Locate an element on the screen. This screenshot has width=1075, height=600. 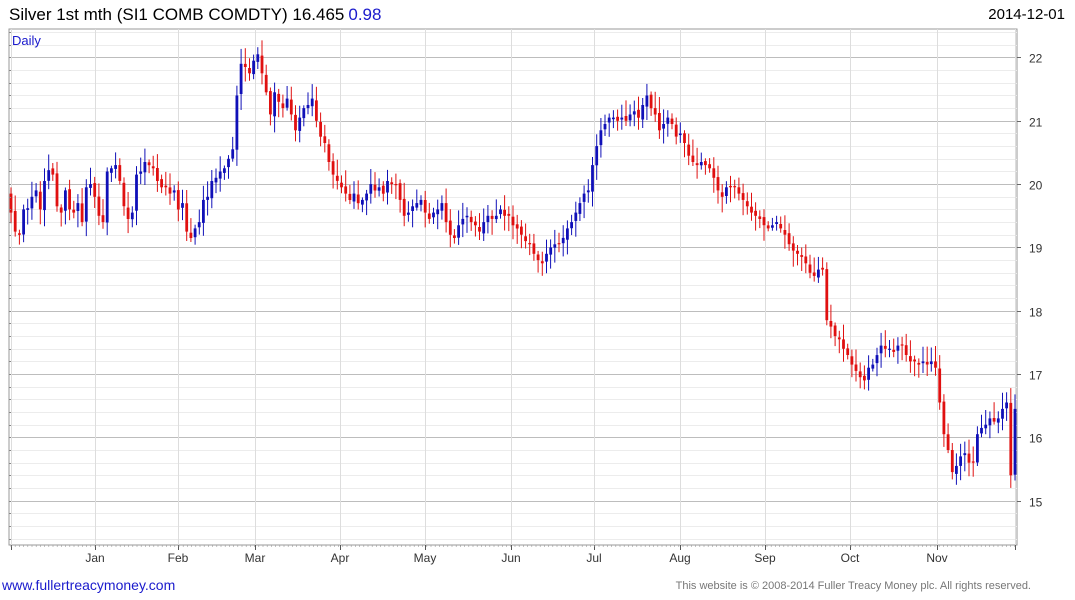
website-link: www.fullertreacymoney.com is located at coordinates (88, 585).